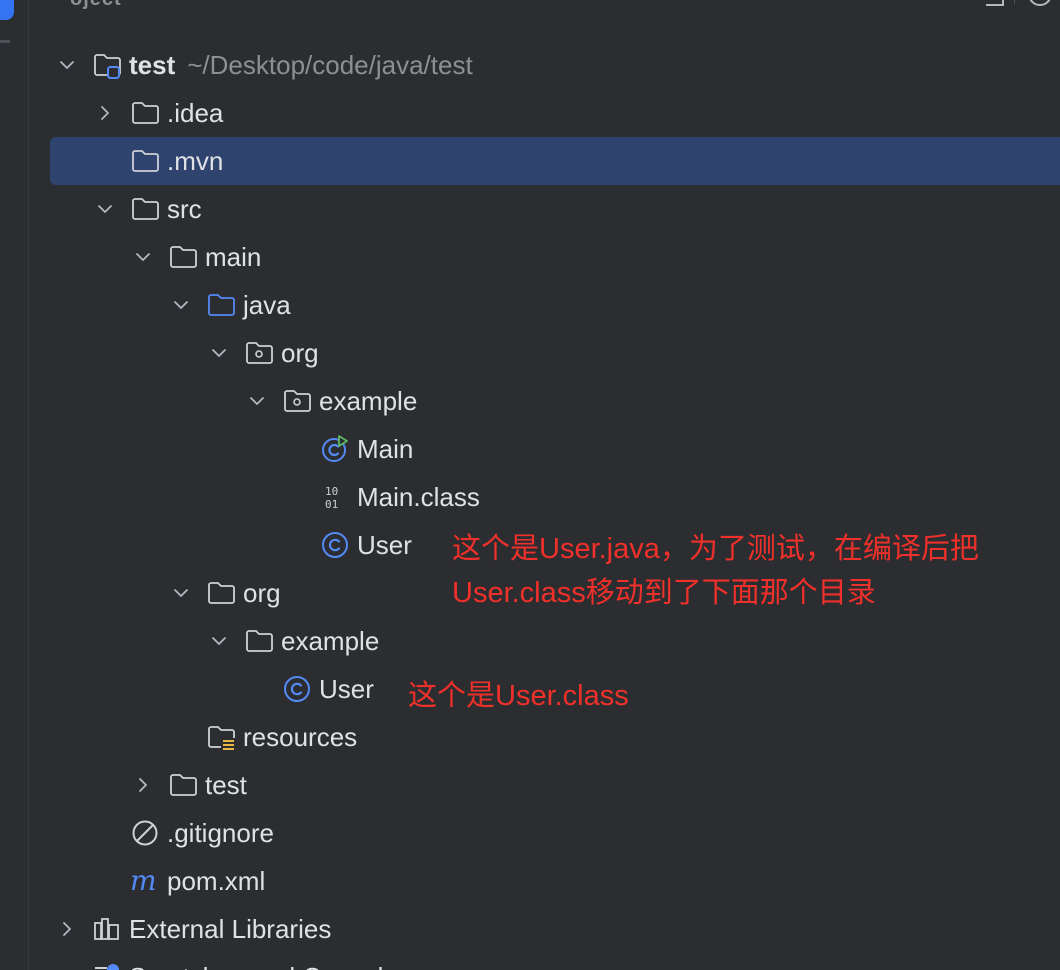  What do you see at coordinates (96, 5) in the screenshot?
I see `tool-window-title: oject` at bounding box center [96, 5].